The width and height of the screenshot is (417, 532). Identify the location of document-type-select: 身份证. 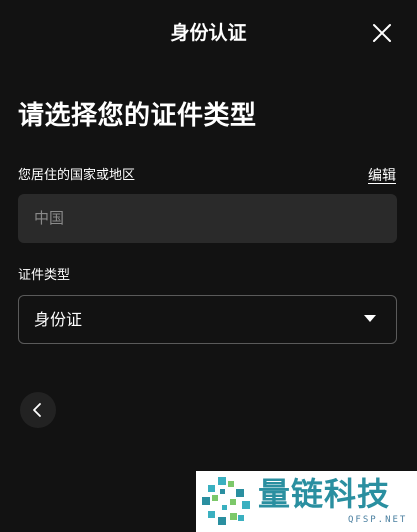
(207, 319).